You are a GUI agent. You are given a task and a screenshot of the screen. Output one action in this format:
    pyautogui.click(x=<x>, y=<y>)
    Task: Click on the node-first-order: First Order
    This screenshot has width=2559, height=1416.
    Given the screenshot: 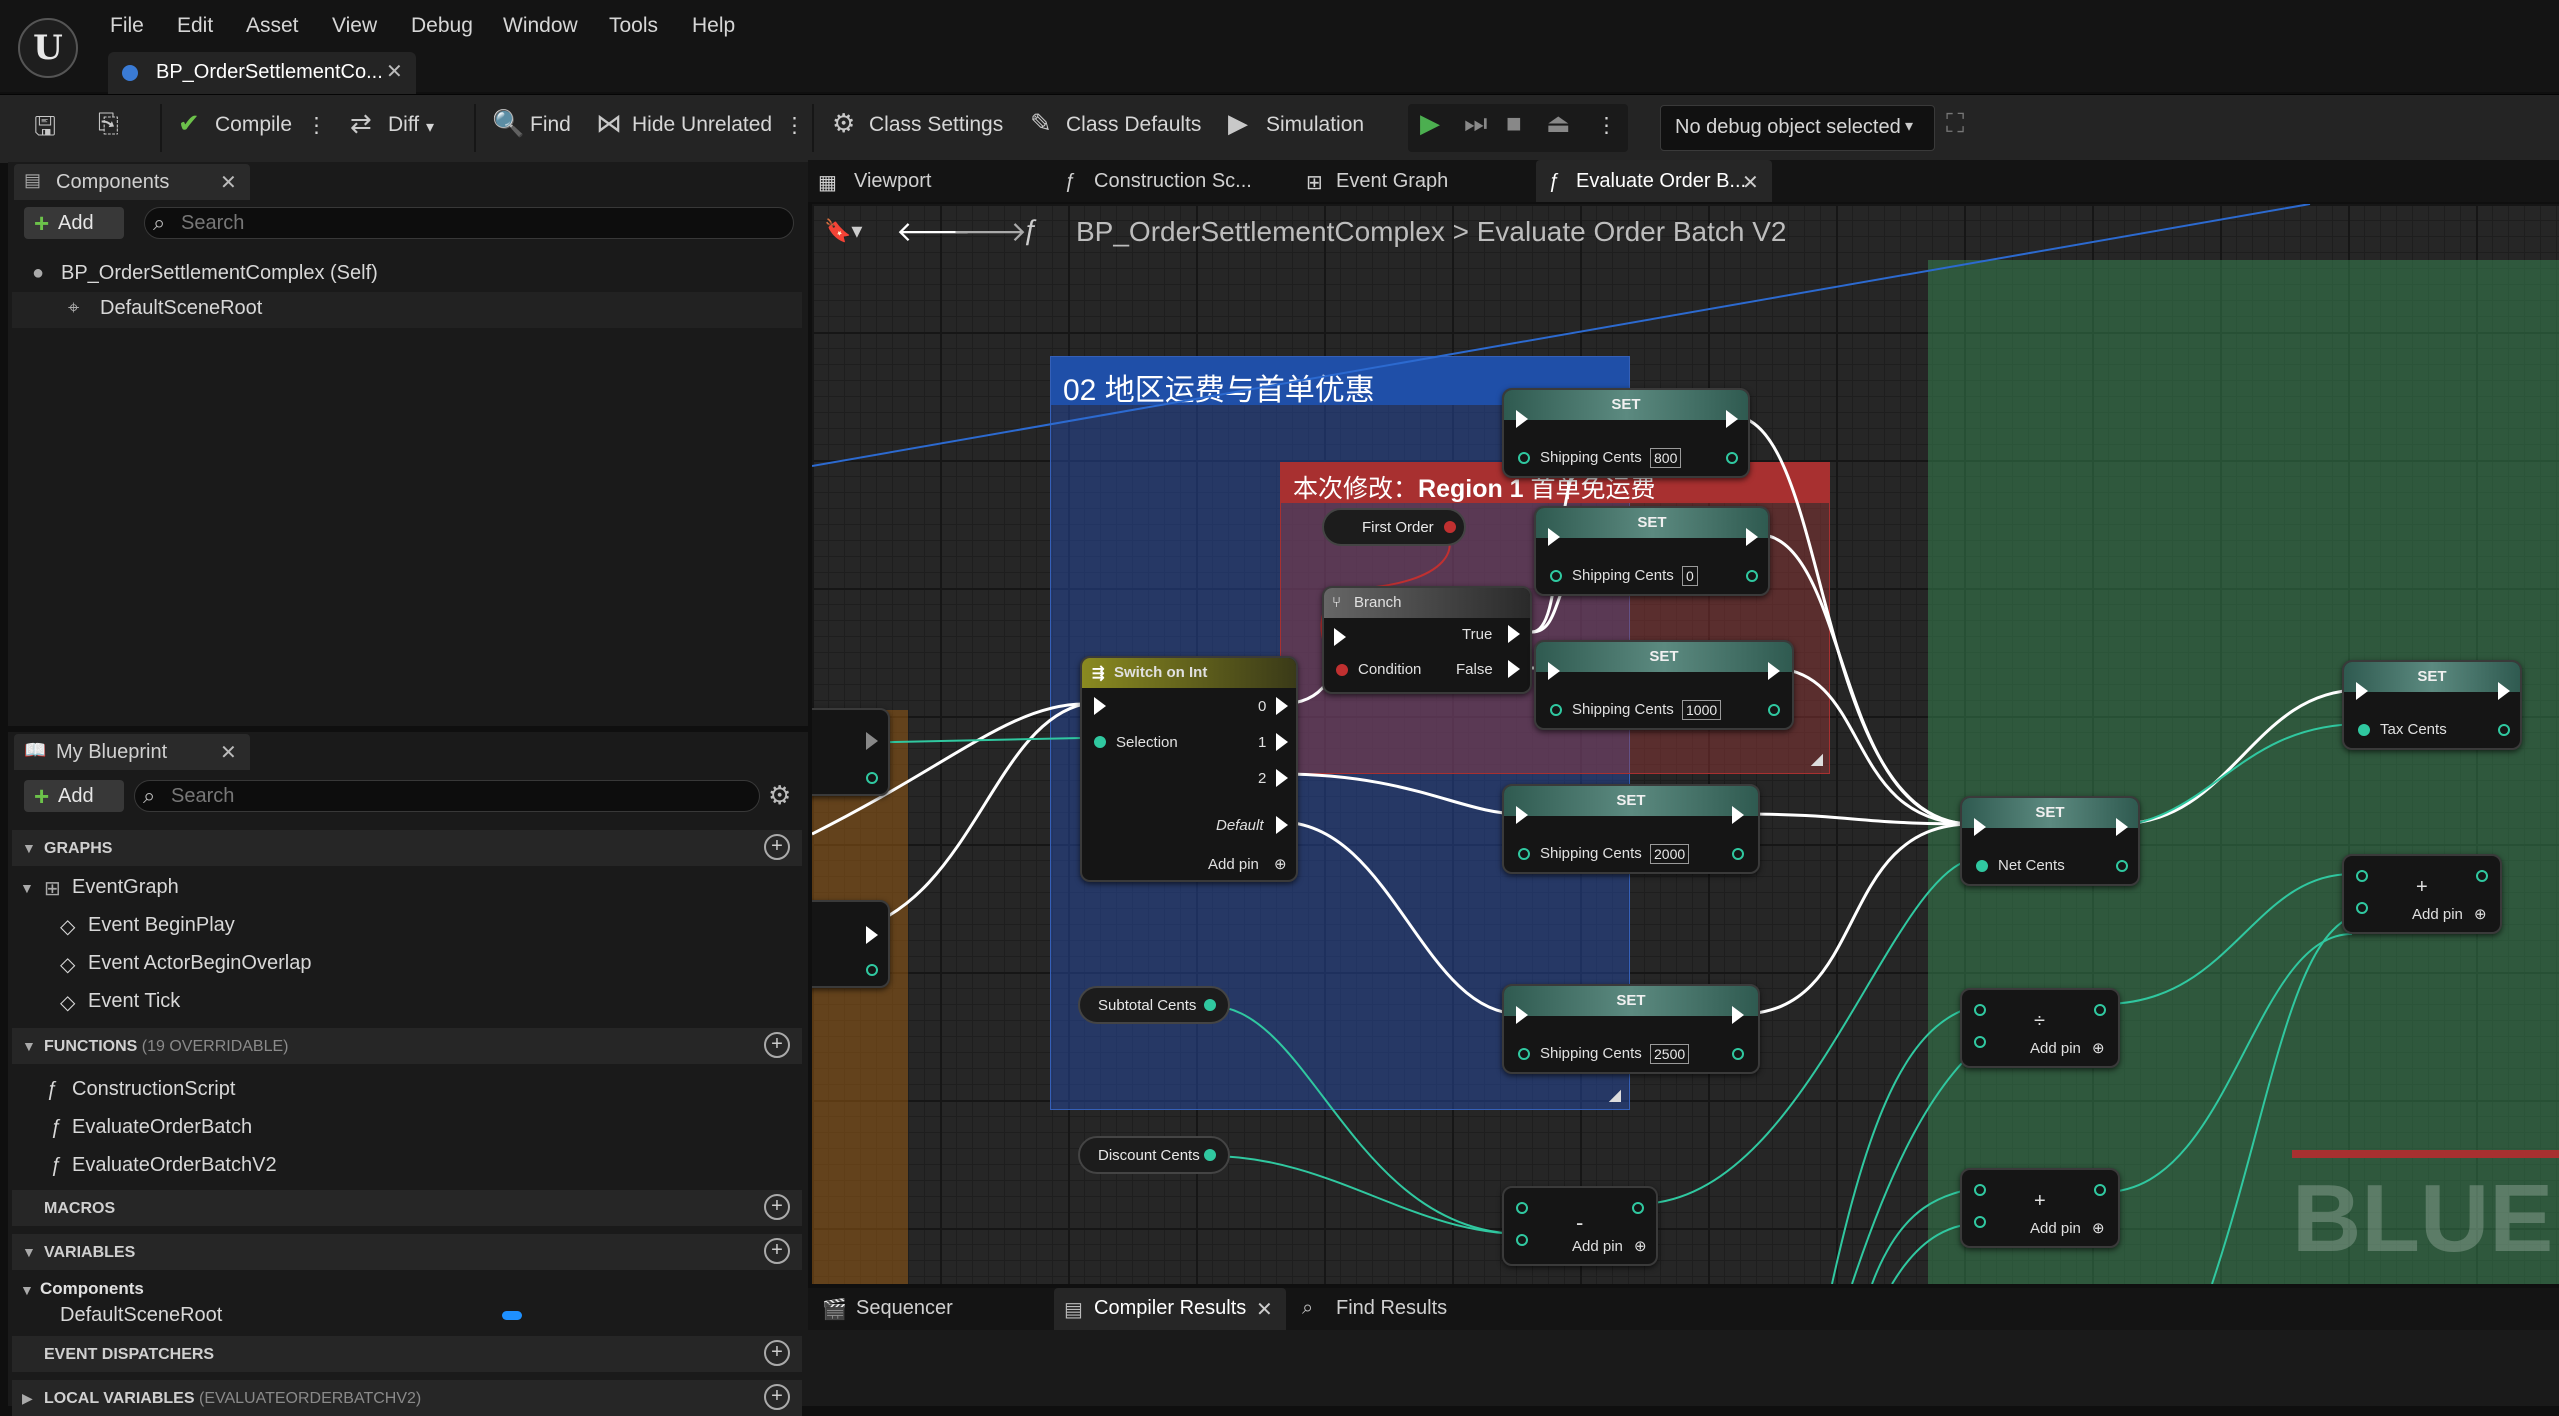 What is the action you would take?
    pyautogui.click(x=1394, y=527)
    